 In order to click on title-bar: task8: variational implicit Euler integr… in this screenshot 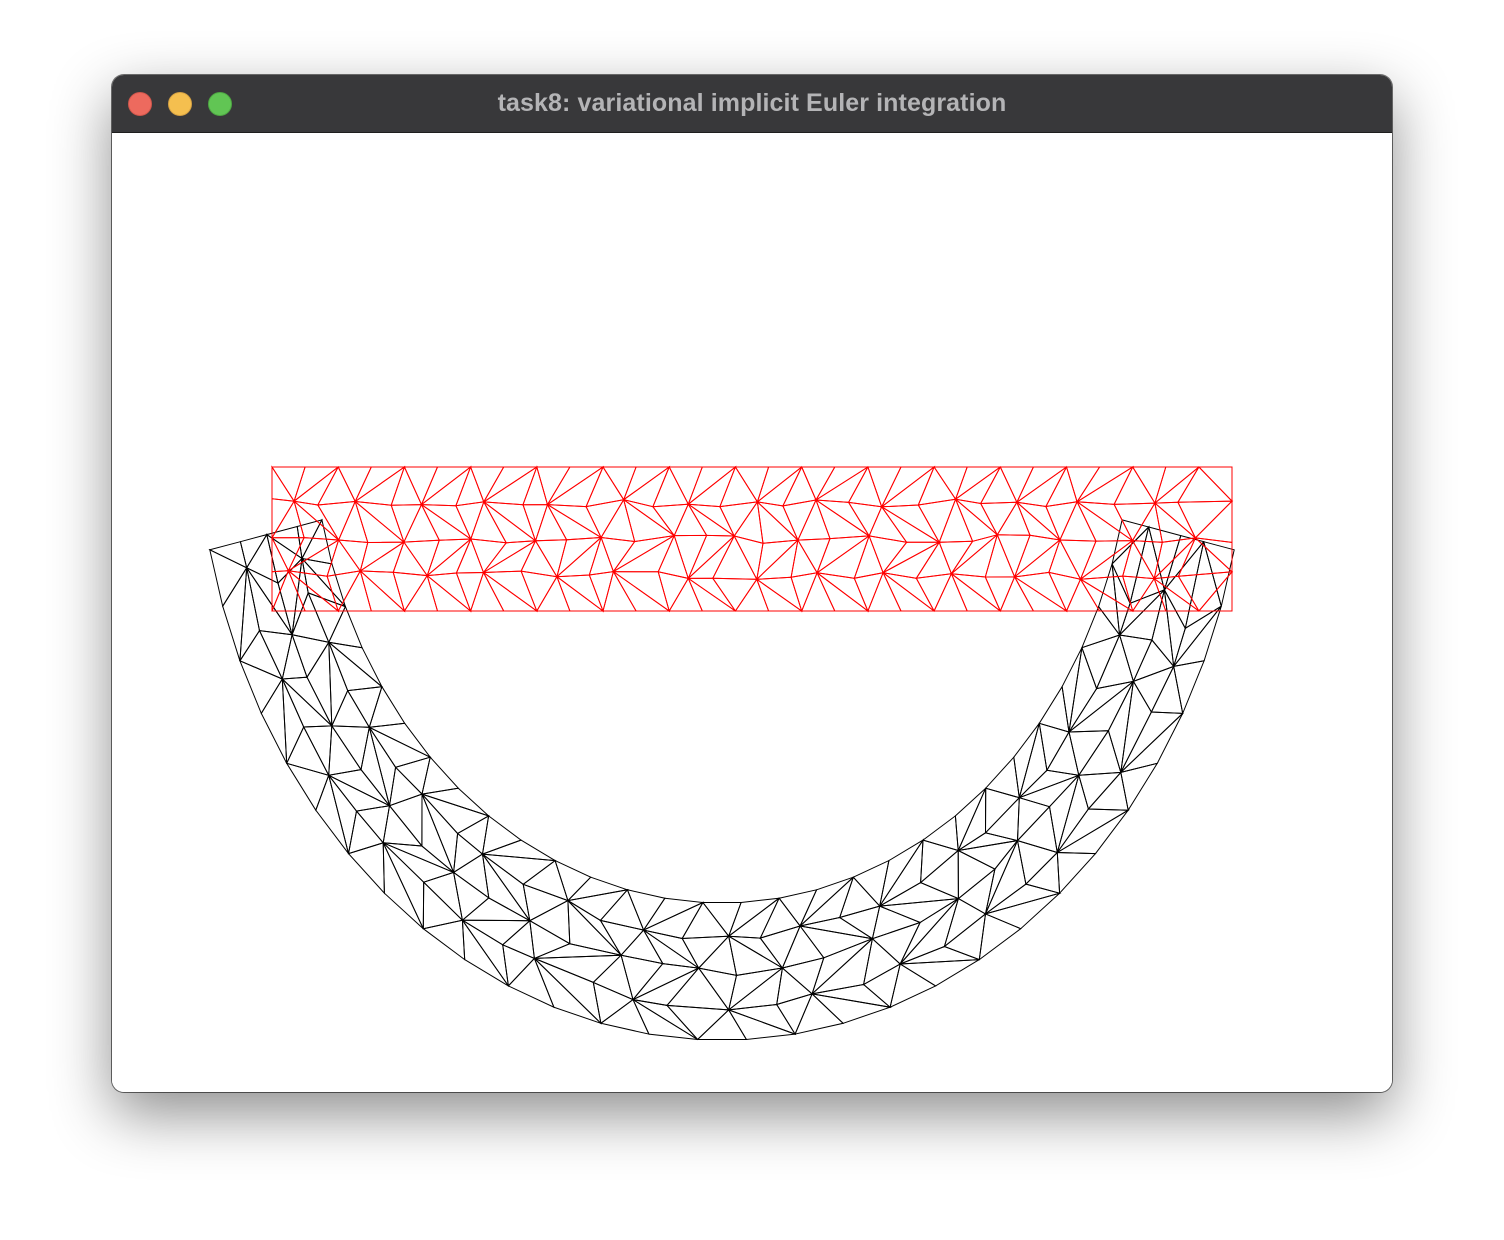, I will do `click(752, 104)`.